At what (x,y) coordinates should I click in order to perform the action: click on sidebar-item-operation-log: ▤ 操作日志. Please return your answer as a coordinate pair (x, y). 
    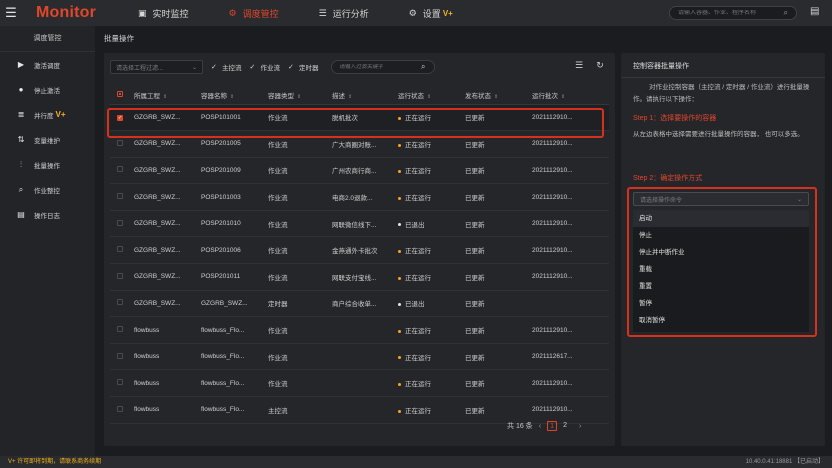
    Looking at the image, I should click on (47, 214).